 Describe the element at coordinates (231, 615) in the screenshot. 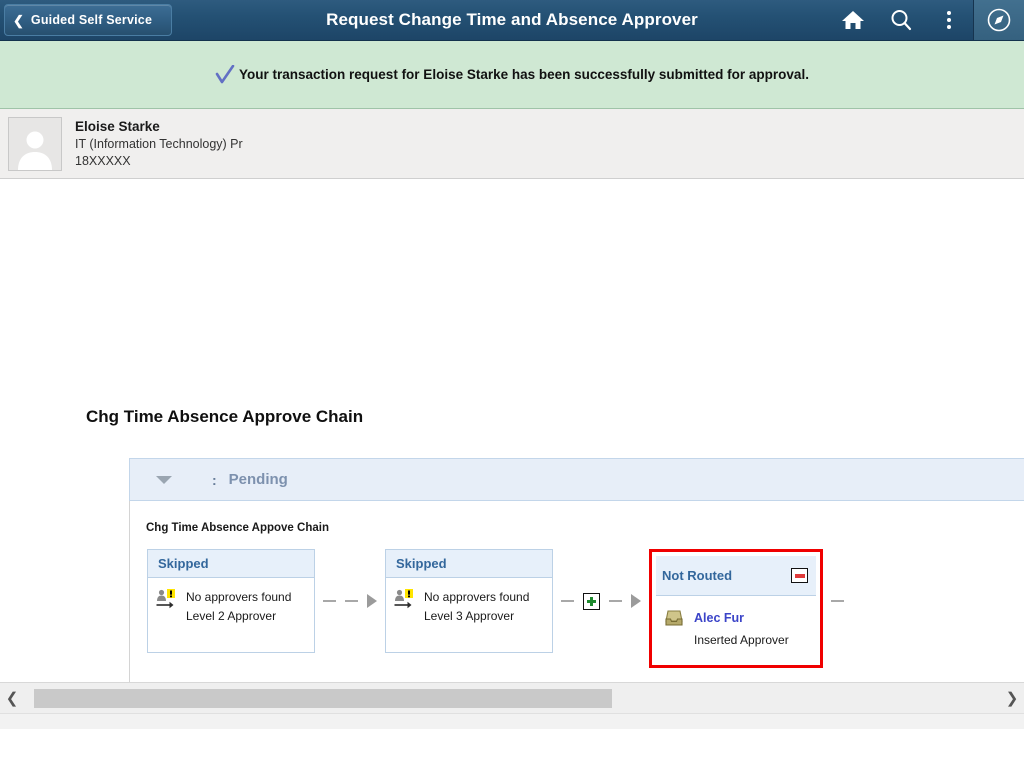

I see `approval-node-line2: Level 2 Approver` at that location.